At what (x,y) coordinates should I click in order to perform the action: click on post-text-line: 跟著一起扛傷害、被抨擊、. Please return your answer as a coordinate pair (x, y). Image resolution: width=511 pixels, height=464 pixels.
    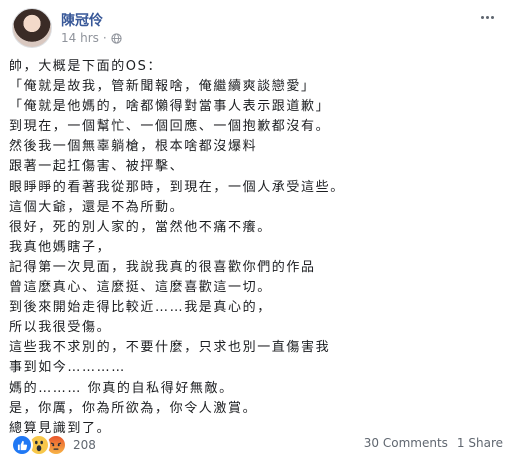
    Looking at the image, I should click on (97, 167).